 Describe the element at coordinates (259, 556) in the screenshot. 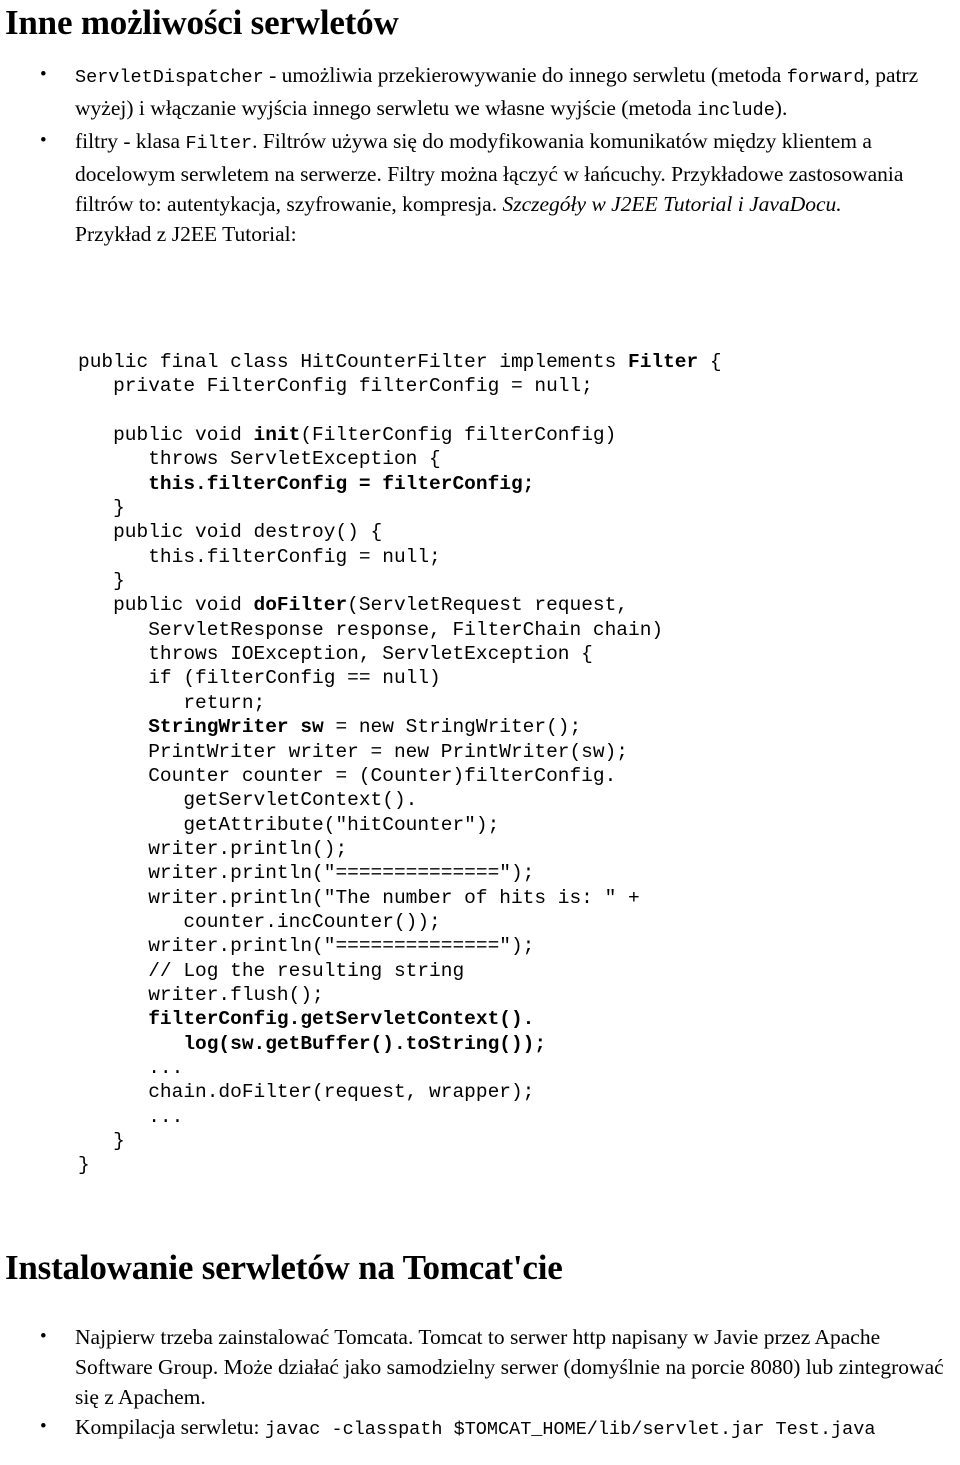

I see `code-token: this.filterConfig = null;` at that location.